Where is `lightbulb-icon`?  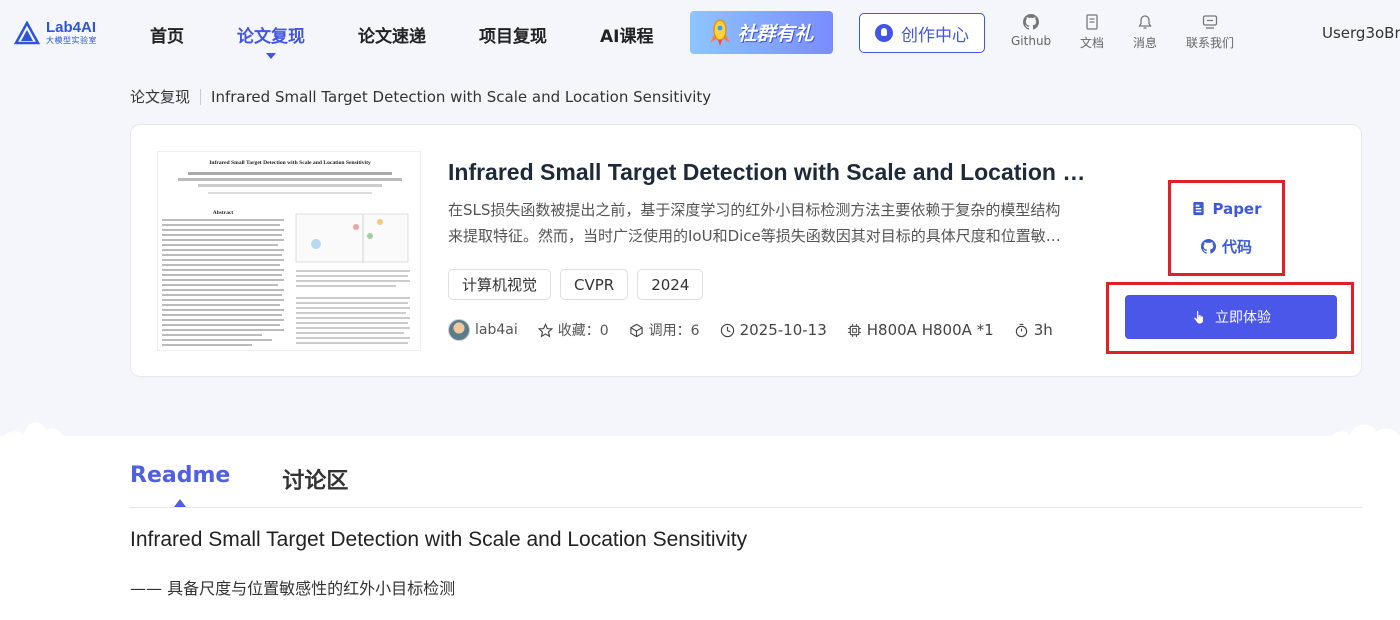
lightbulb-icon is located at coordinates (884, 33).